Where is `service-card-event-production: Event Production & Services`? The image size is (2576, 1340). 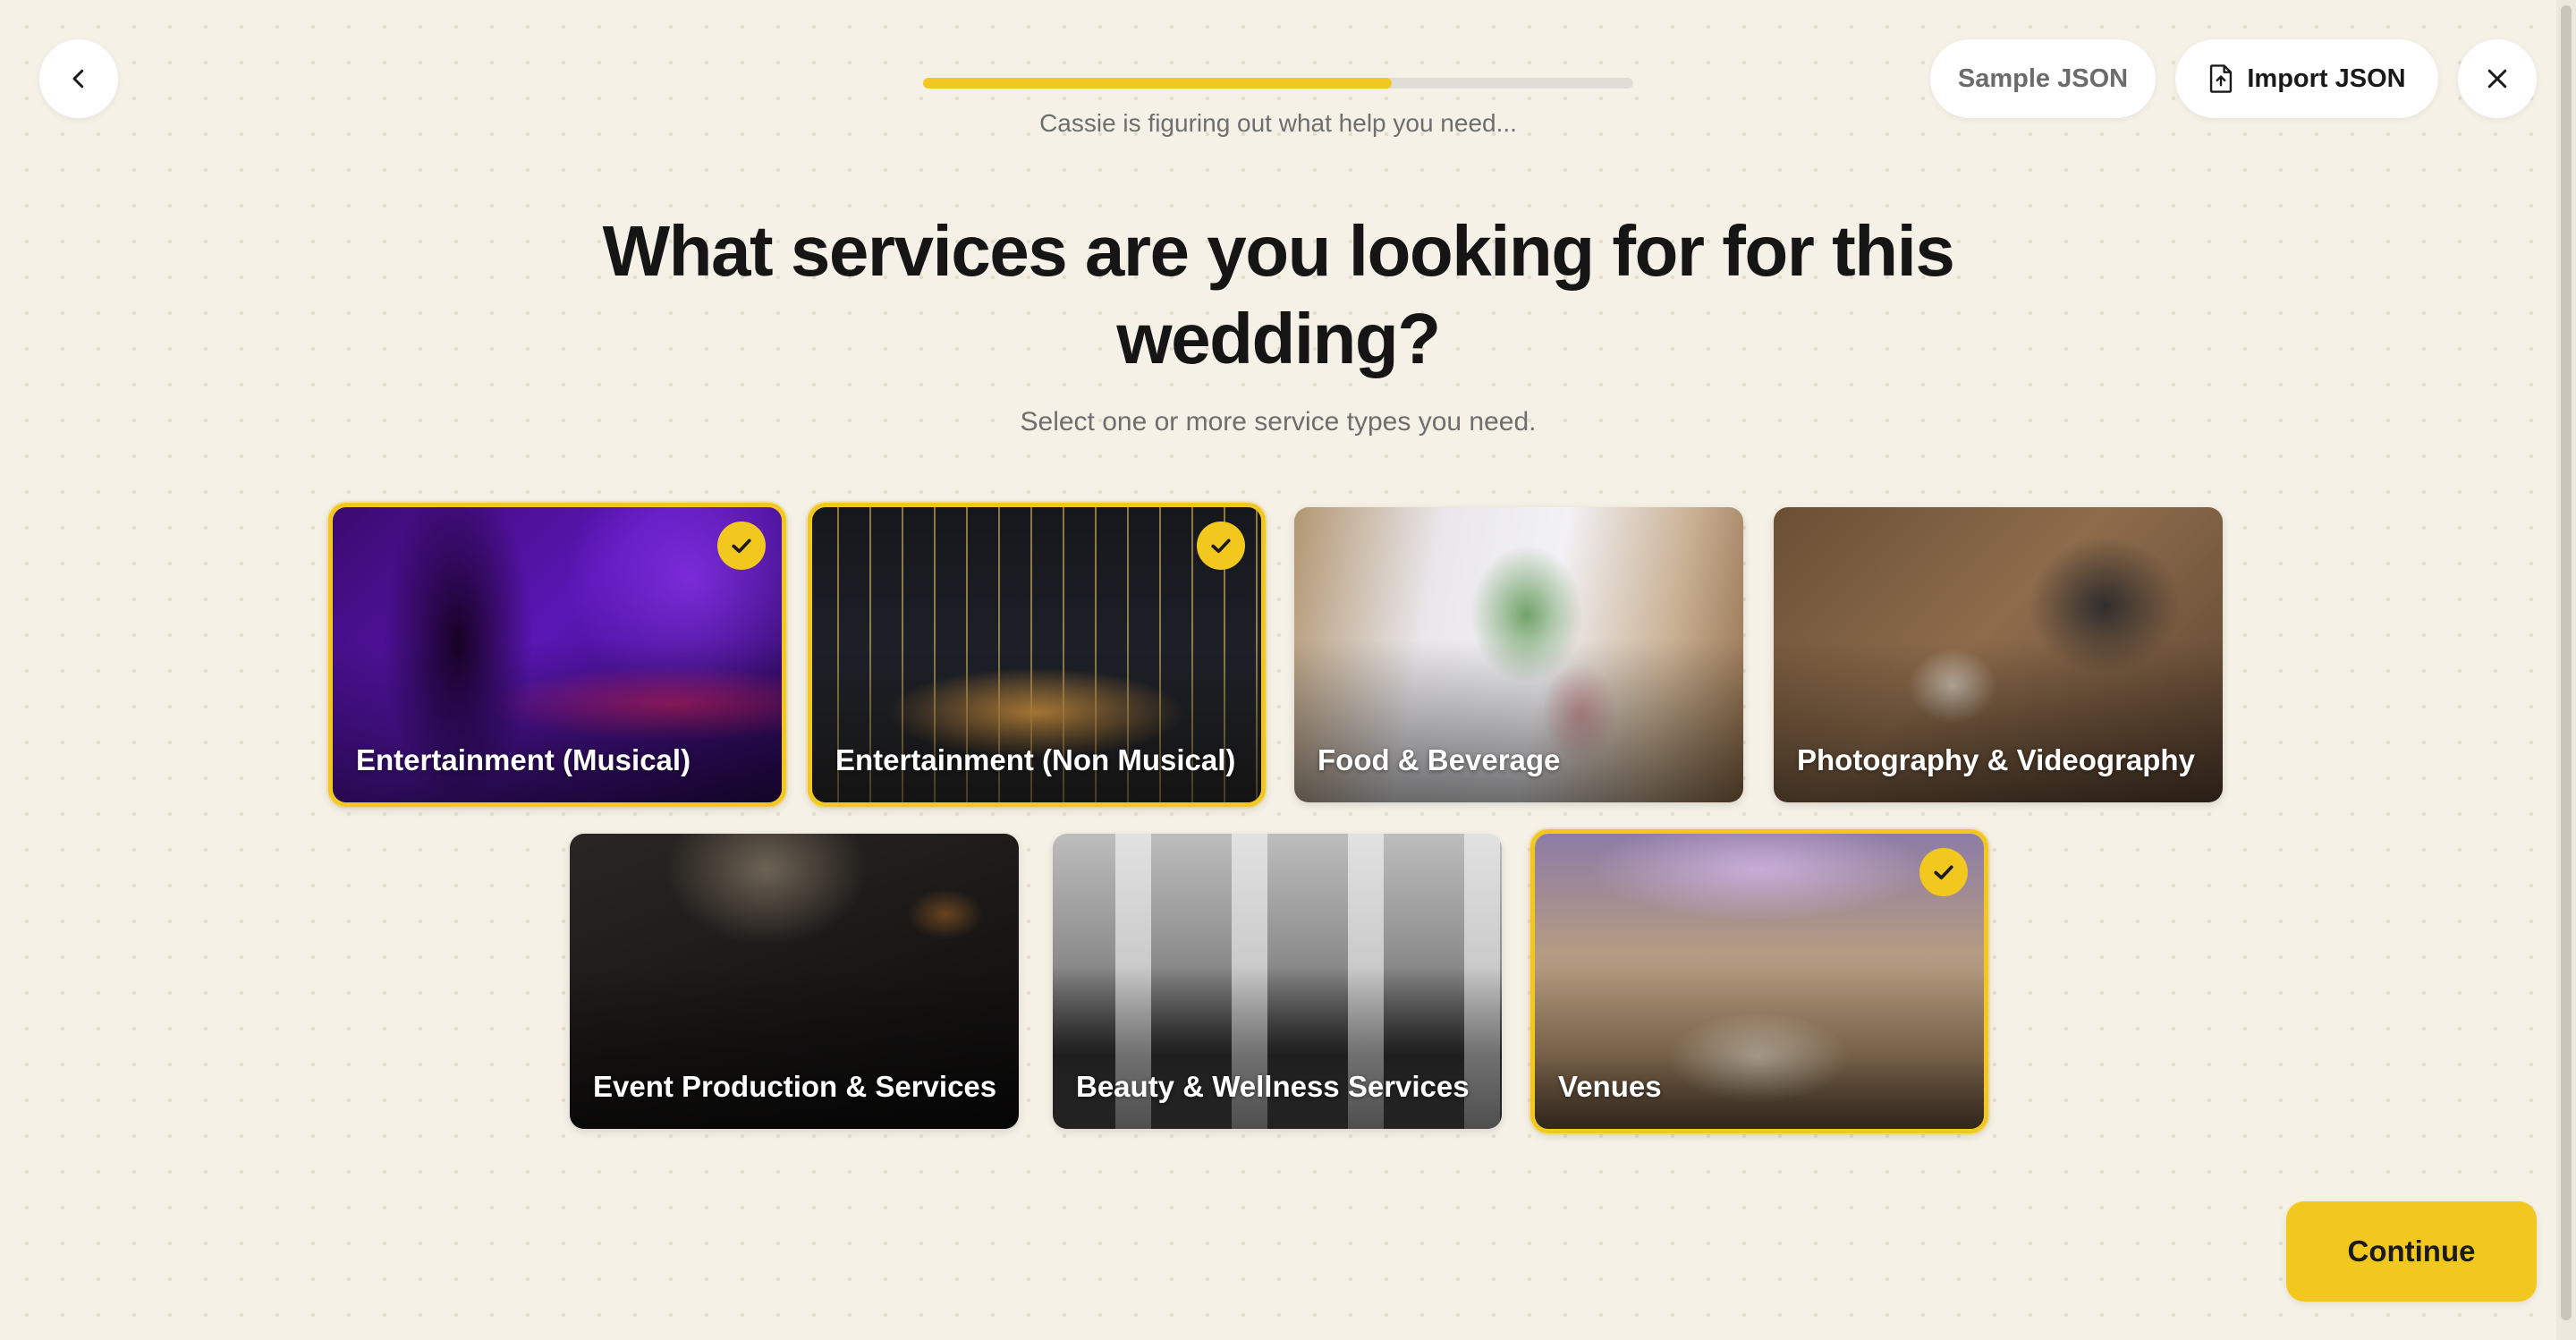
service-card-event-production: Event Production & Services is located at coordinates (794, 981).